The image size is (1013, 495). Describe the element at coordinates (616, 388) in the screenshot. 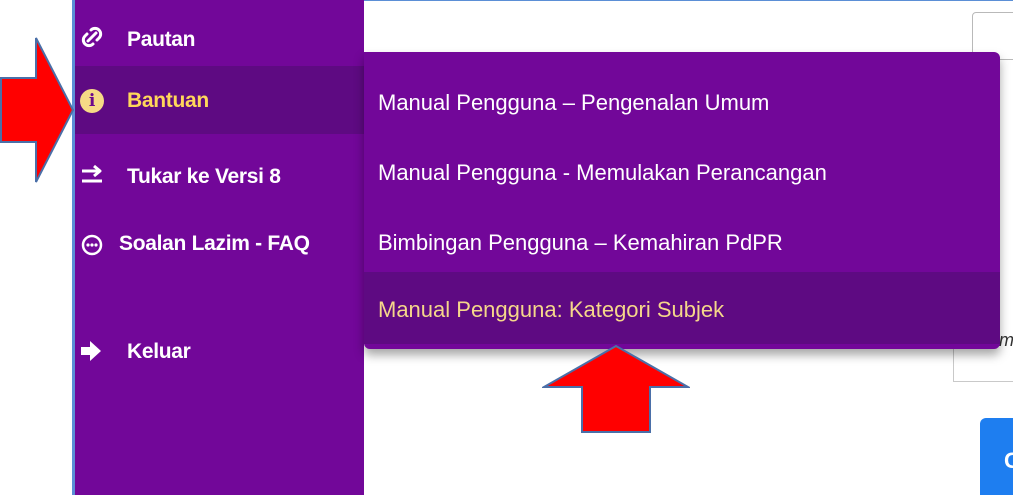

I see `annotation-arrow-up` at that location.